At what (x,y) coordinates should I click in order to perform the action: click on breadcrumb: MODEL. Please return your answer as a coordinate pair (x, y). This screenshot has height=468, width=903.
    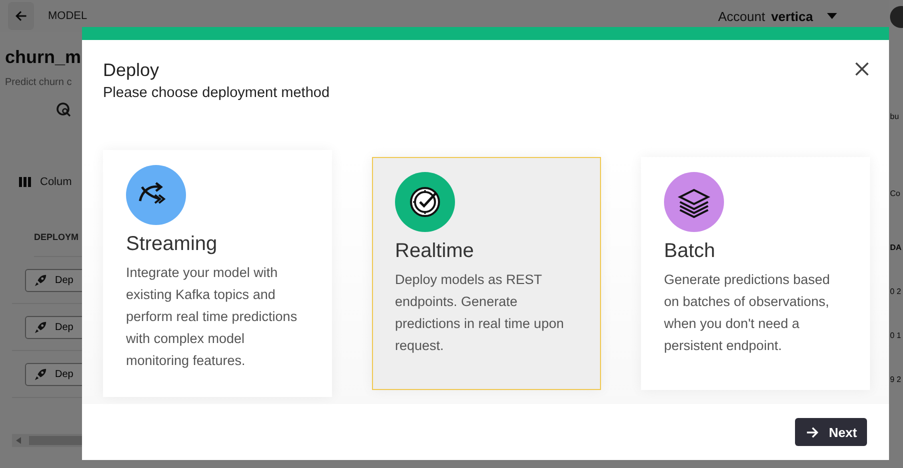
    Looking at the image, I should click on (68, 16).